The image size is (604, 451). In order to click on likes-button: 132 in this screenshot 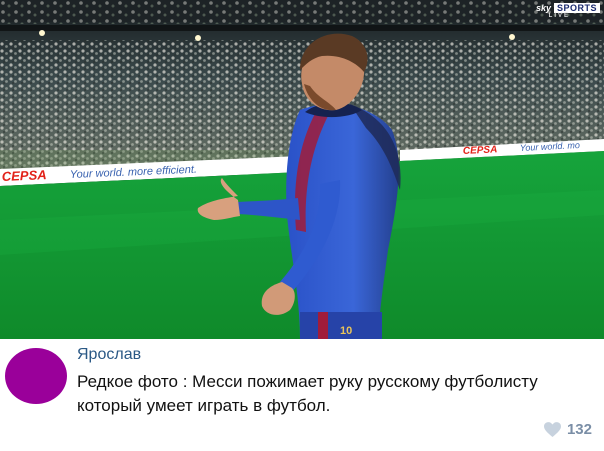, I will do `click(567, 429)`.